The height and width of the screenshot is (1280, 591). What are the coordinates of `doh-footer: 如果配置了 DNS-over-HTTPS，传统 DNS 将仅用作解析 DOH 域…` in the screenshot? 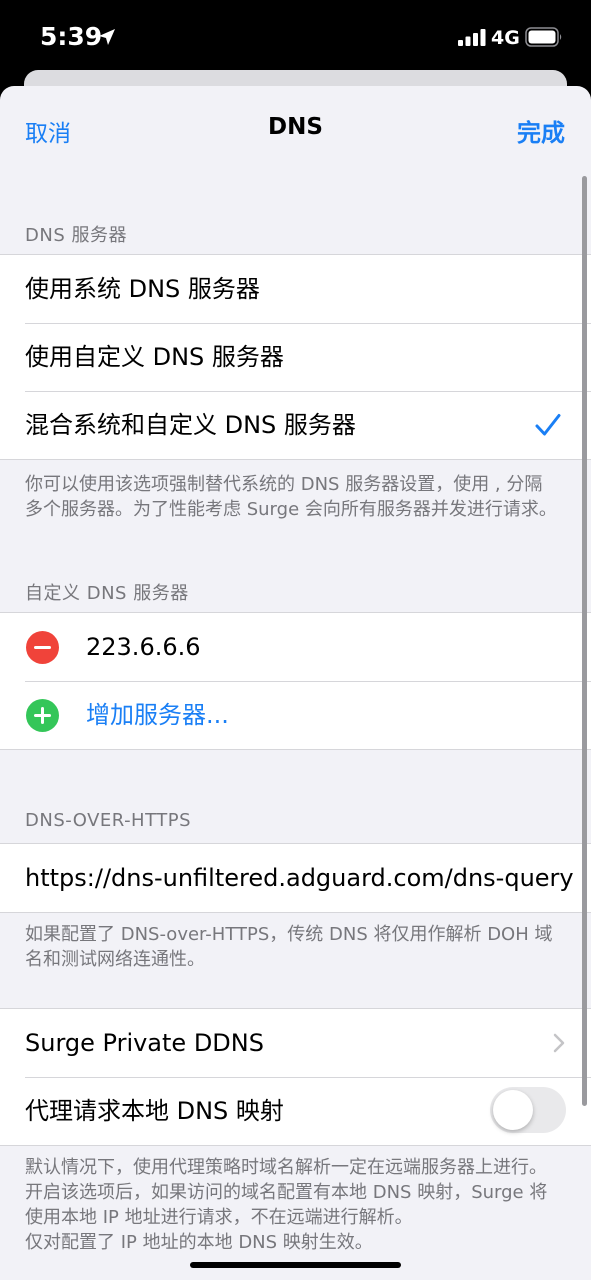 It's located at (289, 947).